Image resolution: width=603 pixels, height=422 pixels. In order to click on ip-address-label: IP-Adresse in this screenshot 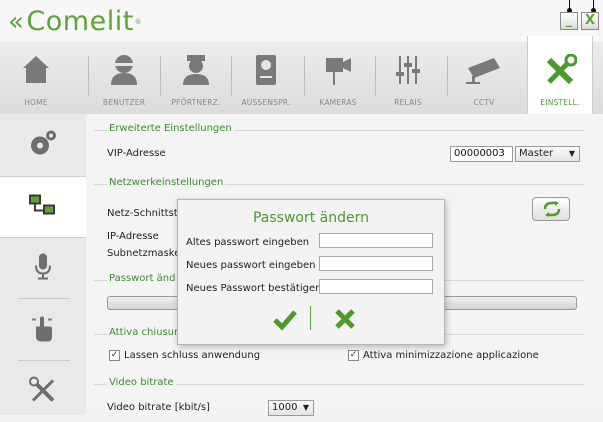, I will do `click(133, 236)`.